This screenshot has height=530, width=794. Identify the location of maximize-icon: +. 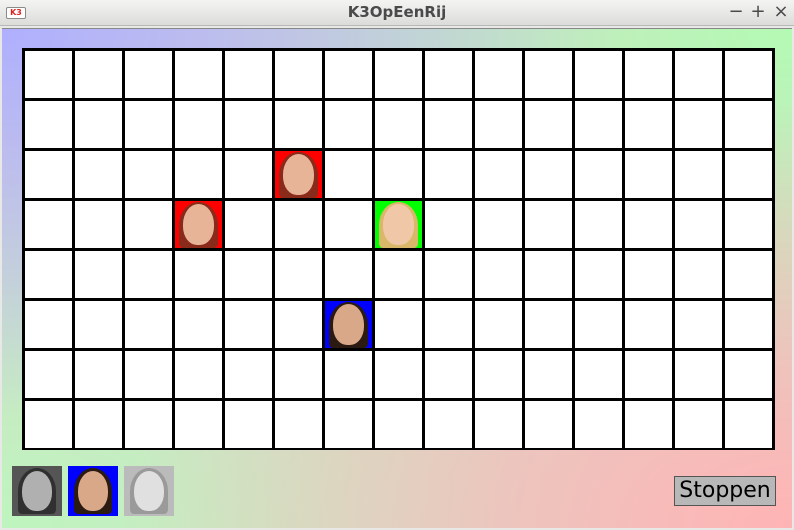
(758, 12).